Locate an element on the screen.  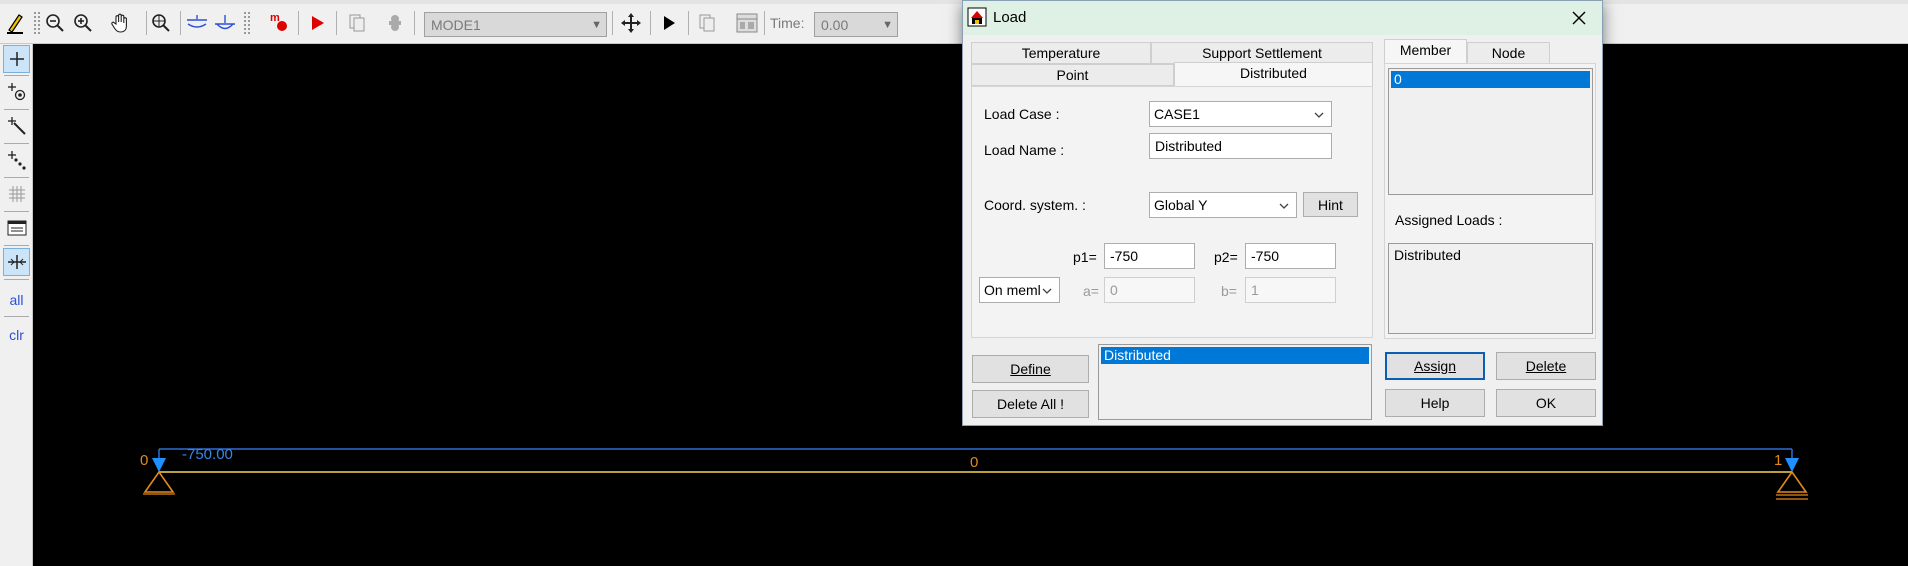
dialog-title-bar: Load is located at coordinates (1282, 18).